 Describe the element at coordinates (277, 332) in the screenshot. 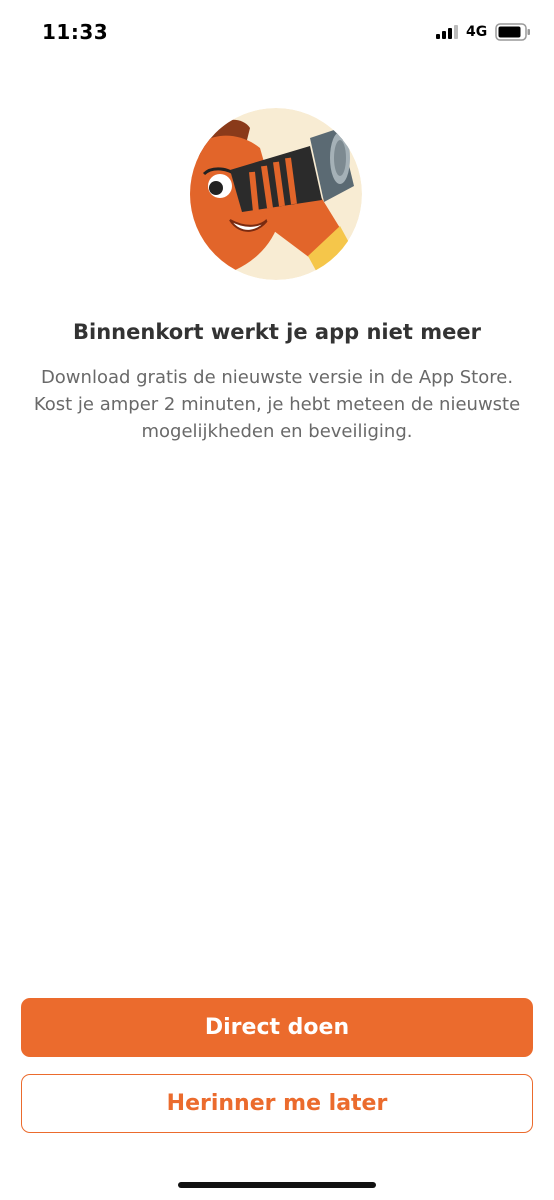

I see `page-title: Binnenkort werkt je app niet meer` at that location.